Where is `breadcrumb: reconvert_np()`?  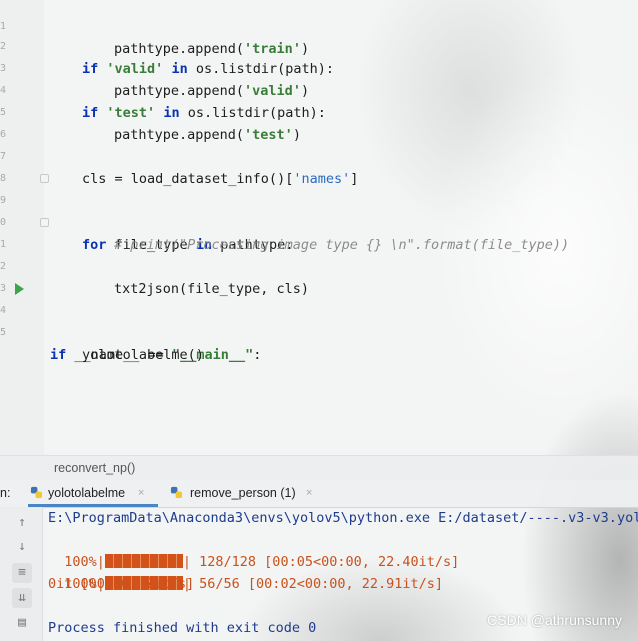
breadcrumb: reconvert_np() is located at coordinates (319, 468).